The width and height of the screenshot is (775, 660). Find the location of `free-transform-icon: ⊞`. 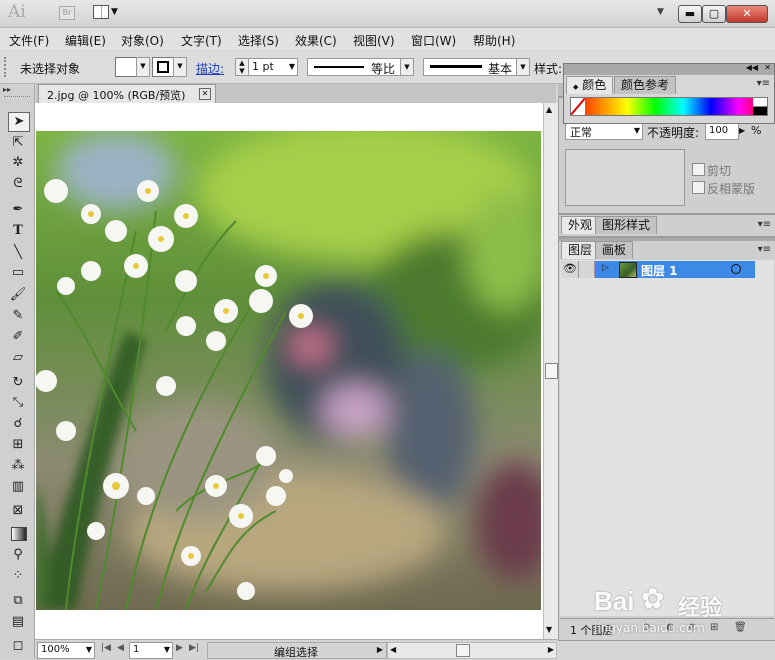

free-transform-icon: ⊞ is located at coordinates (18, 445).